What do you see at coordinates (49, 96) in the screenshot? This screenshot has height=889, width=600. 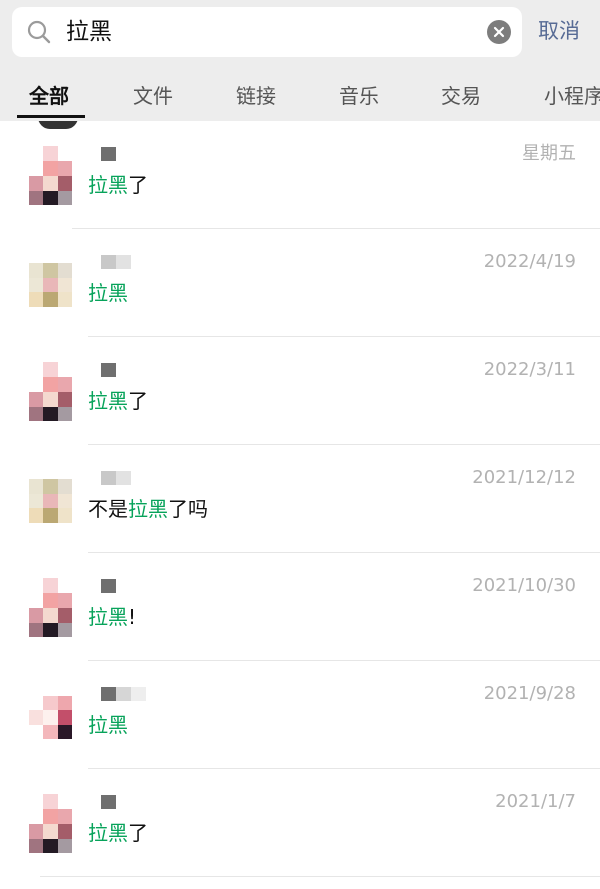 I see `tab-all: 全部` at bounding box center [49, 96].